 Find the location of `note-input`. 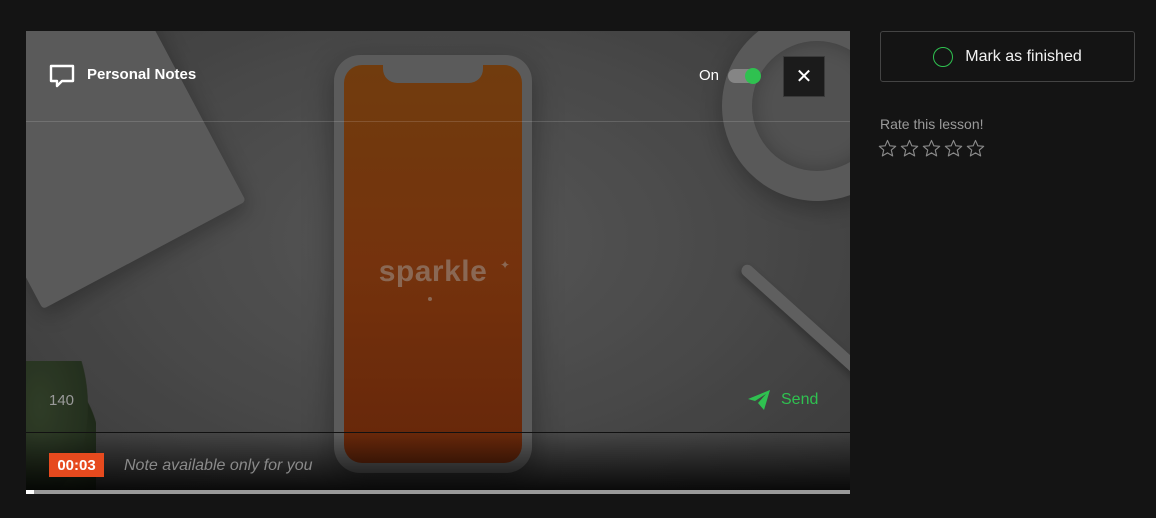

note-input is located at coordinates (424, 466).